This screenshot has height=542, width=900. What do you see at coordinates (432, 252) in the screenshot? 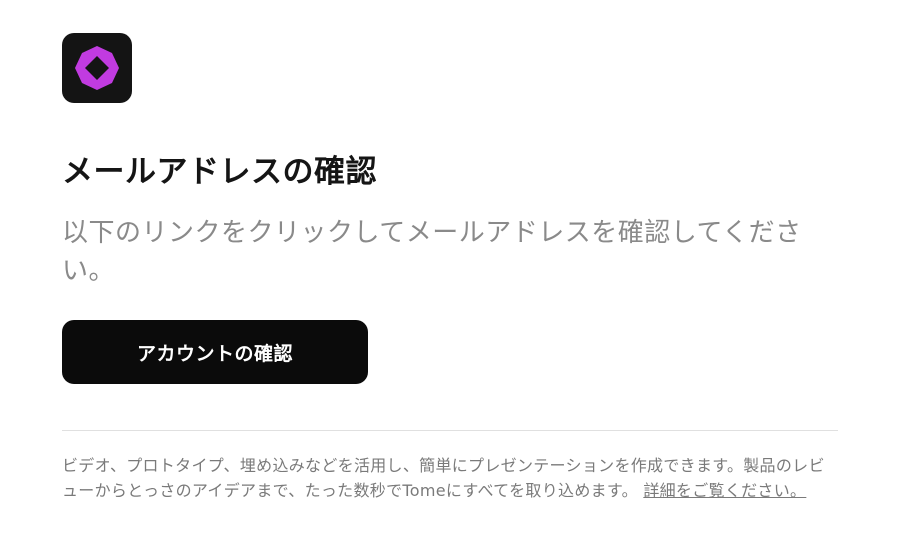
I see `instruction-text: 以下のリンクをクリックしてメールアドレスを確認してください。` at bounding box center [432, 252].